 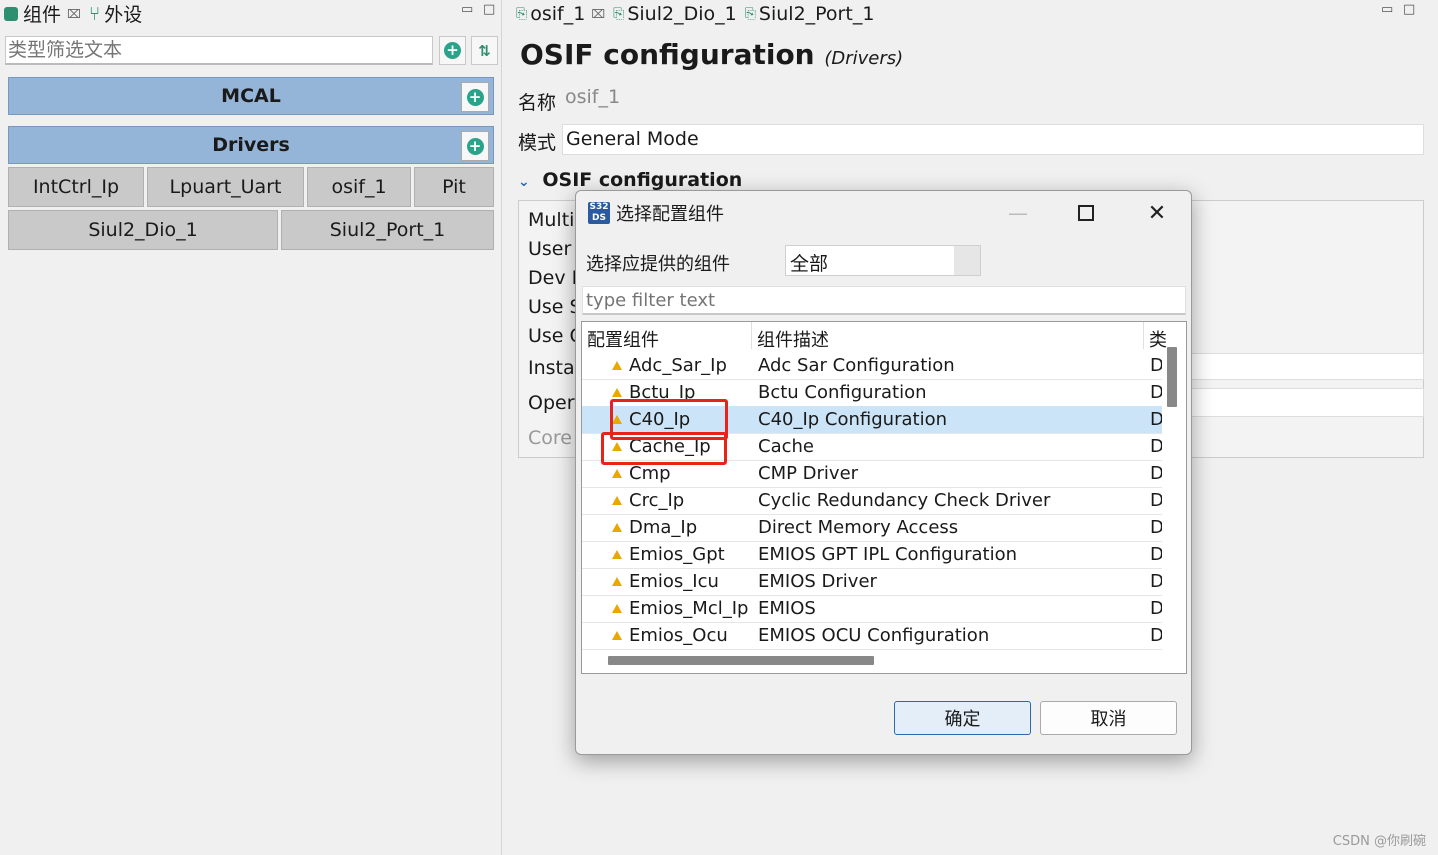 I want to click on row-name: Adc_Sar_Ip, so click(x=678, y=365).